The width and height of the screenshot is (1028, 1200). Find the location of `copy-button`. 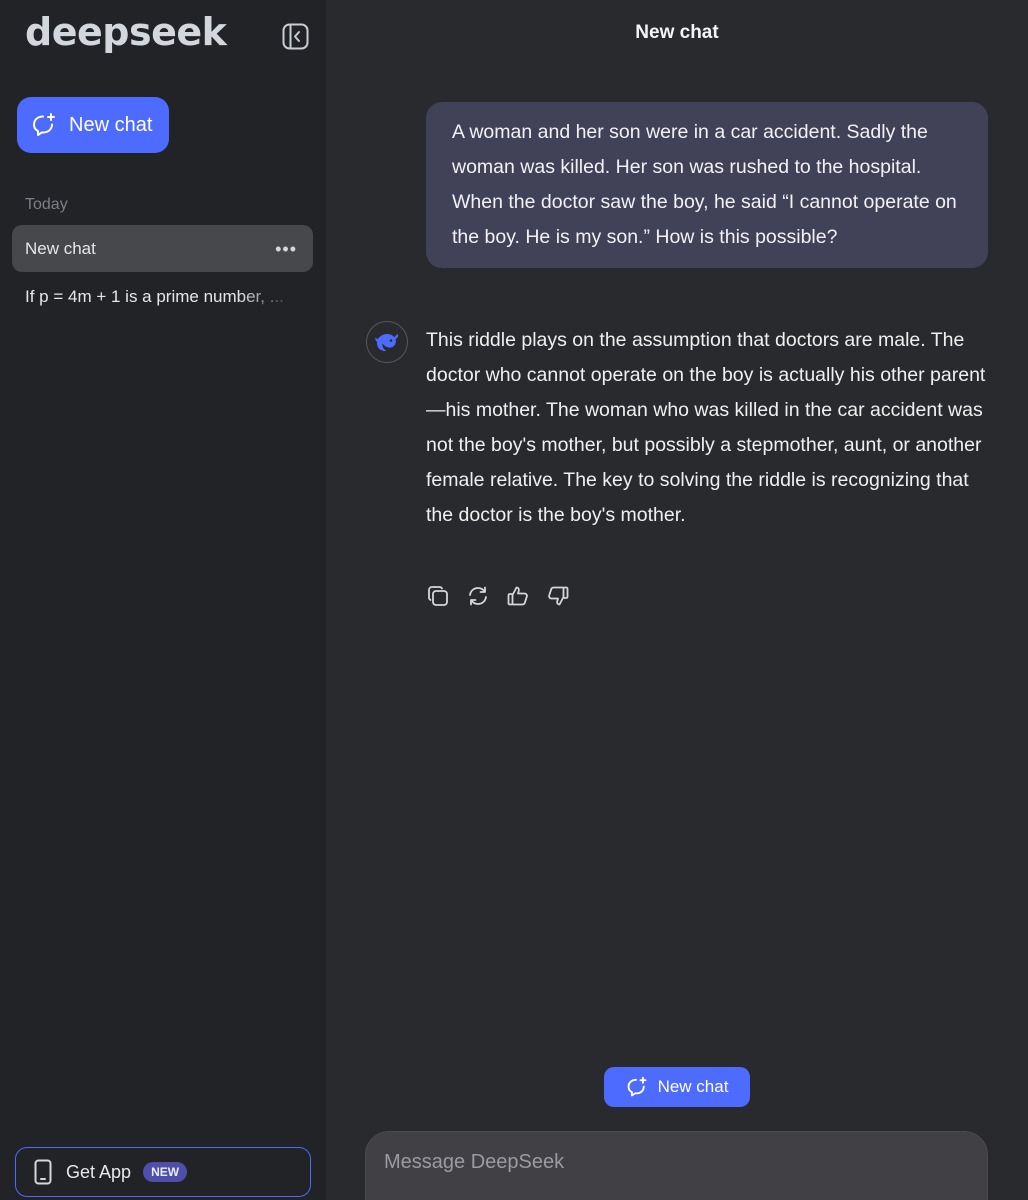

copy-button is located at coordinates (438, 596).